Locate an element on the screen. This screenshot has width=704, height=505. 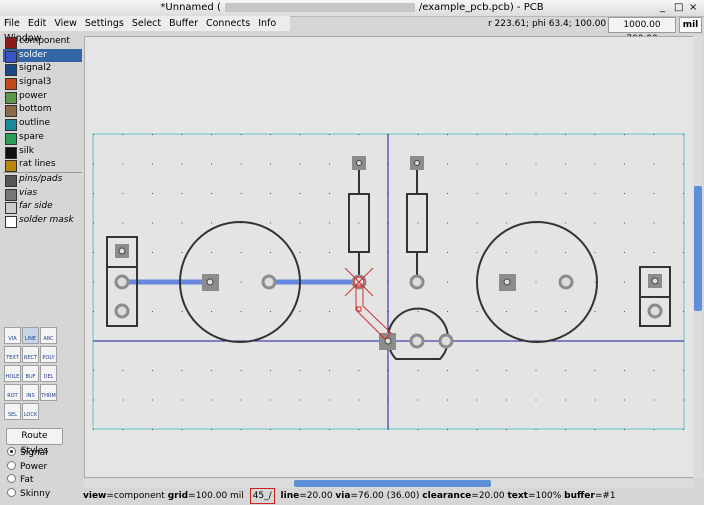
maximize-button: □ is located at coordinates (678, 7).